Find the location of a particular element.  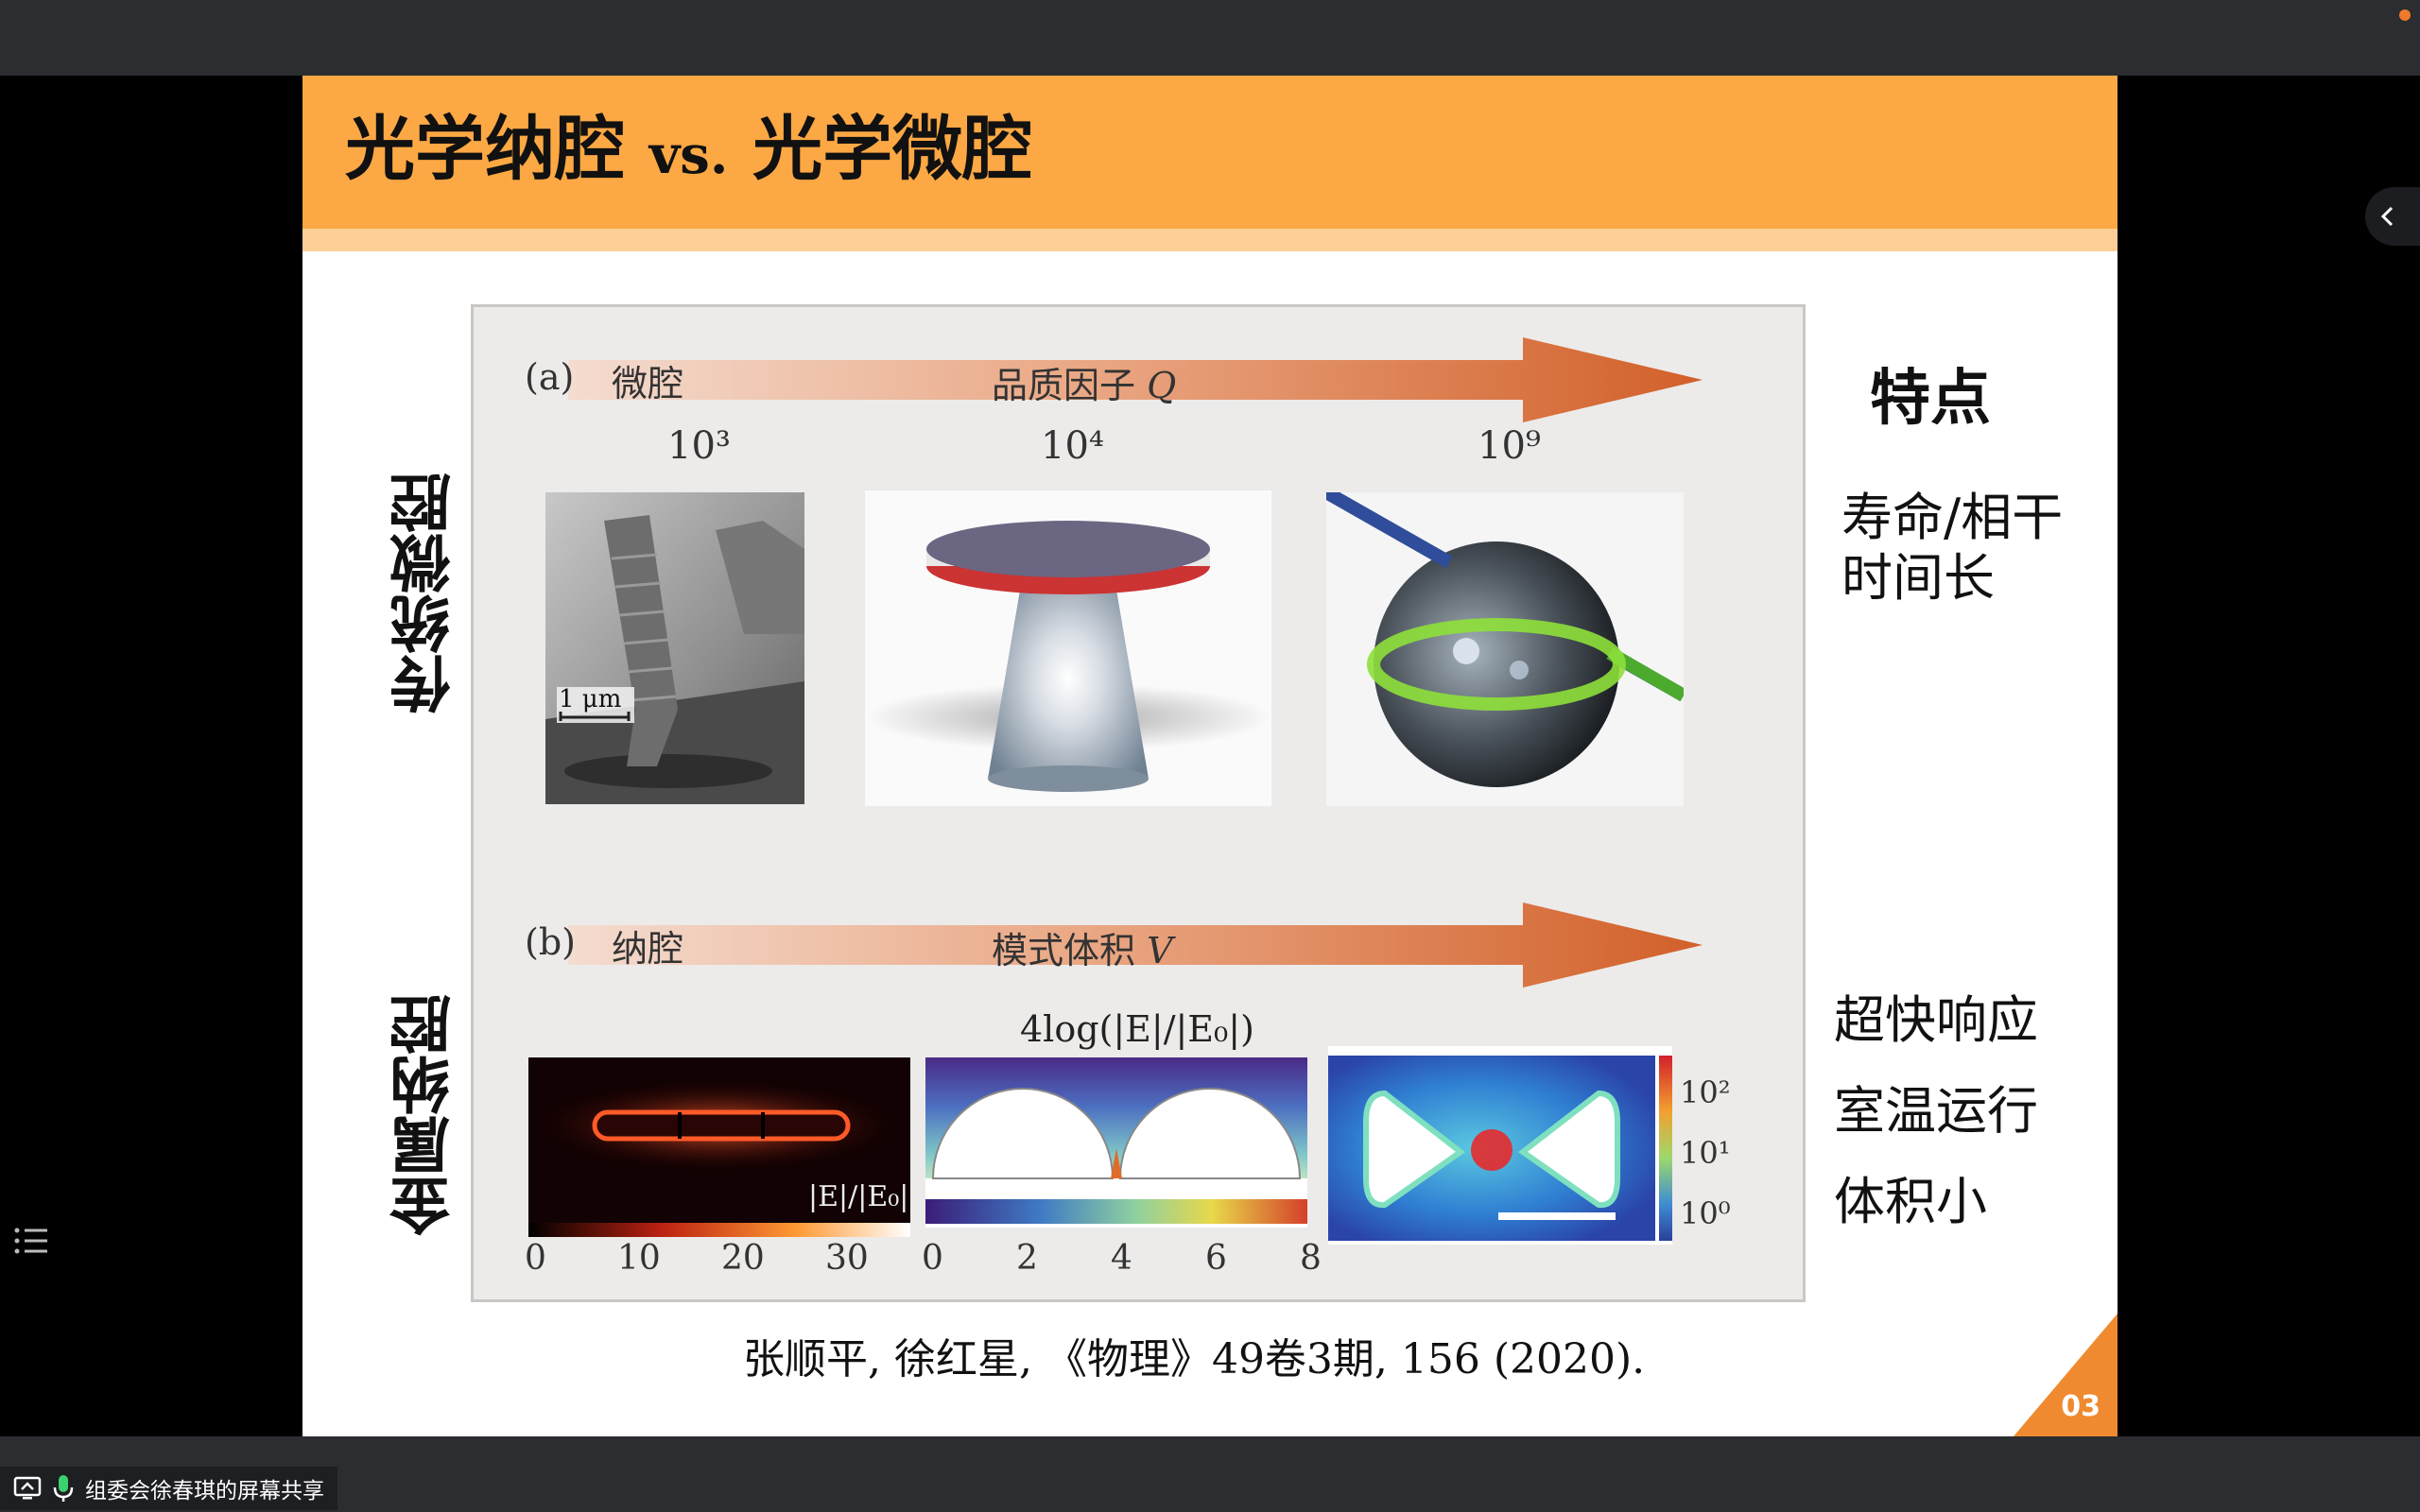

slide-title: 光学纳腔 vs. 光学微腔 is located at coordinates (689, 152).